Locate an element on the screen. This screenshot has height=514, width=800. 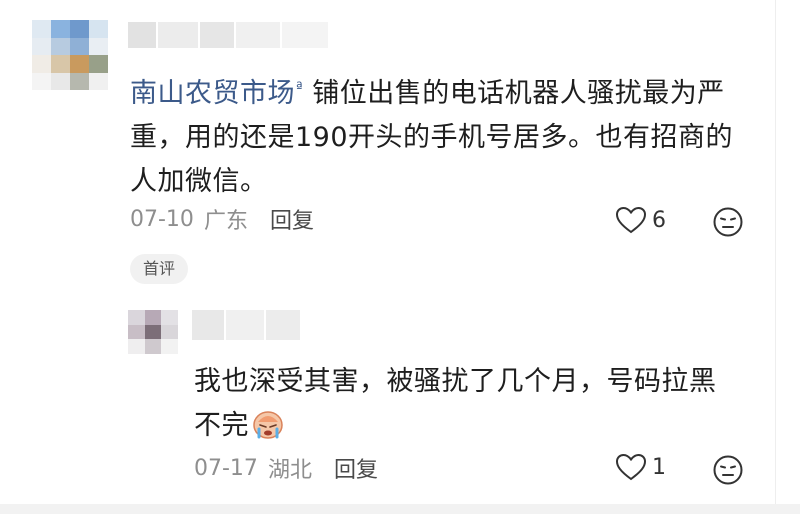
comment-location: 广东 is located at coordinates (225, 221).